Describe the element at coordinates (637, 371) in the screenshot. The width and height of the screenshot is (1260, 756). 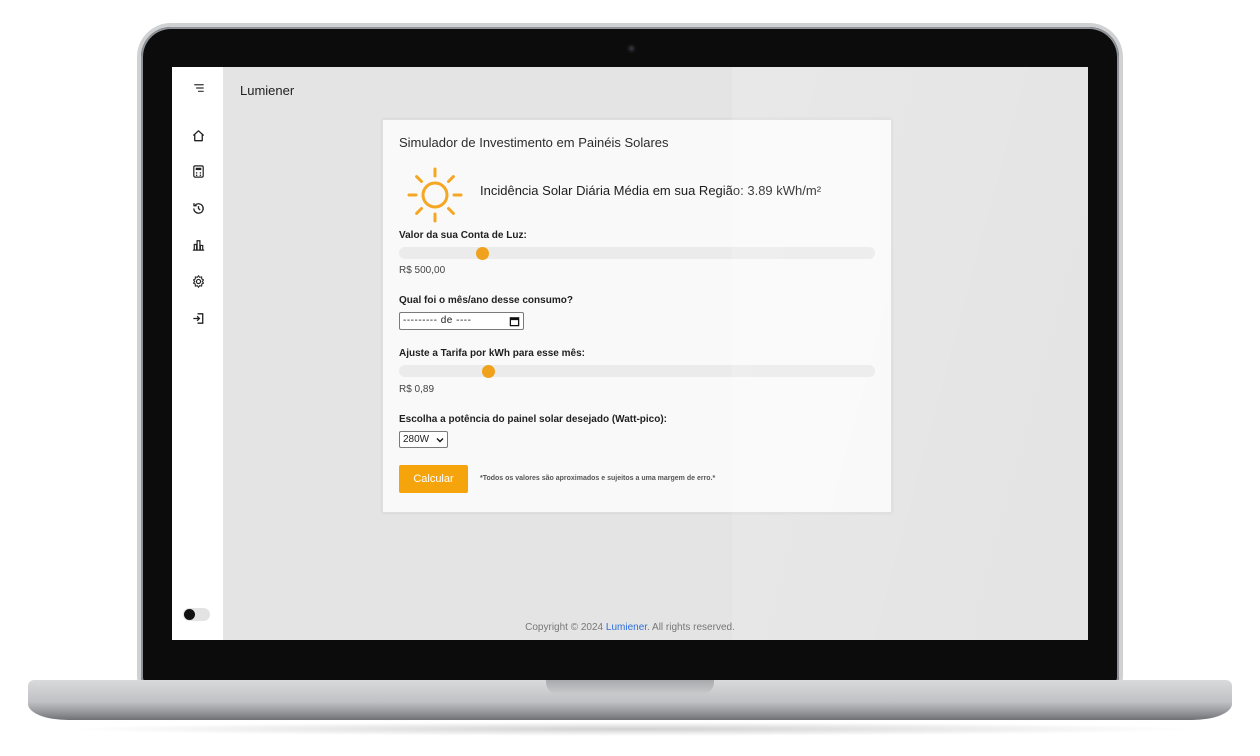
I see `tariff-slider` at that location.